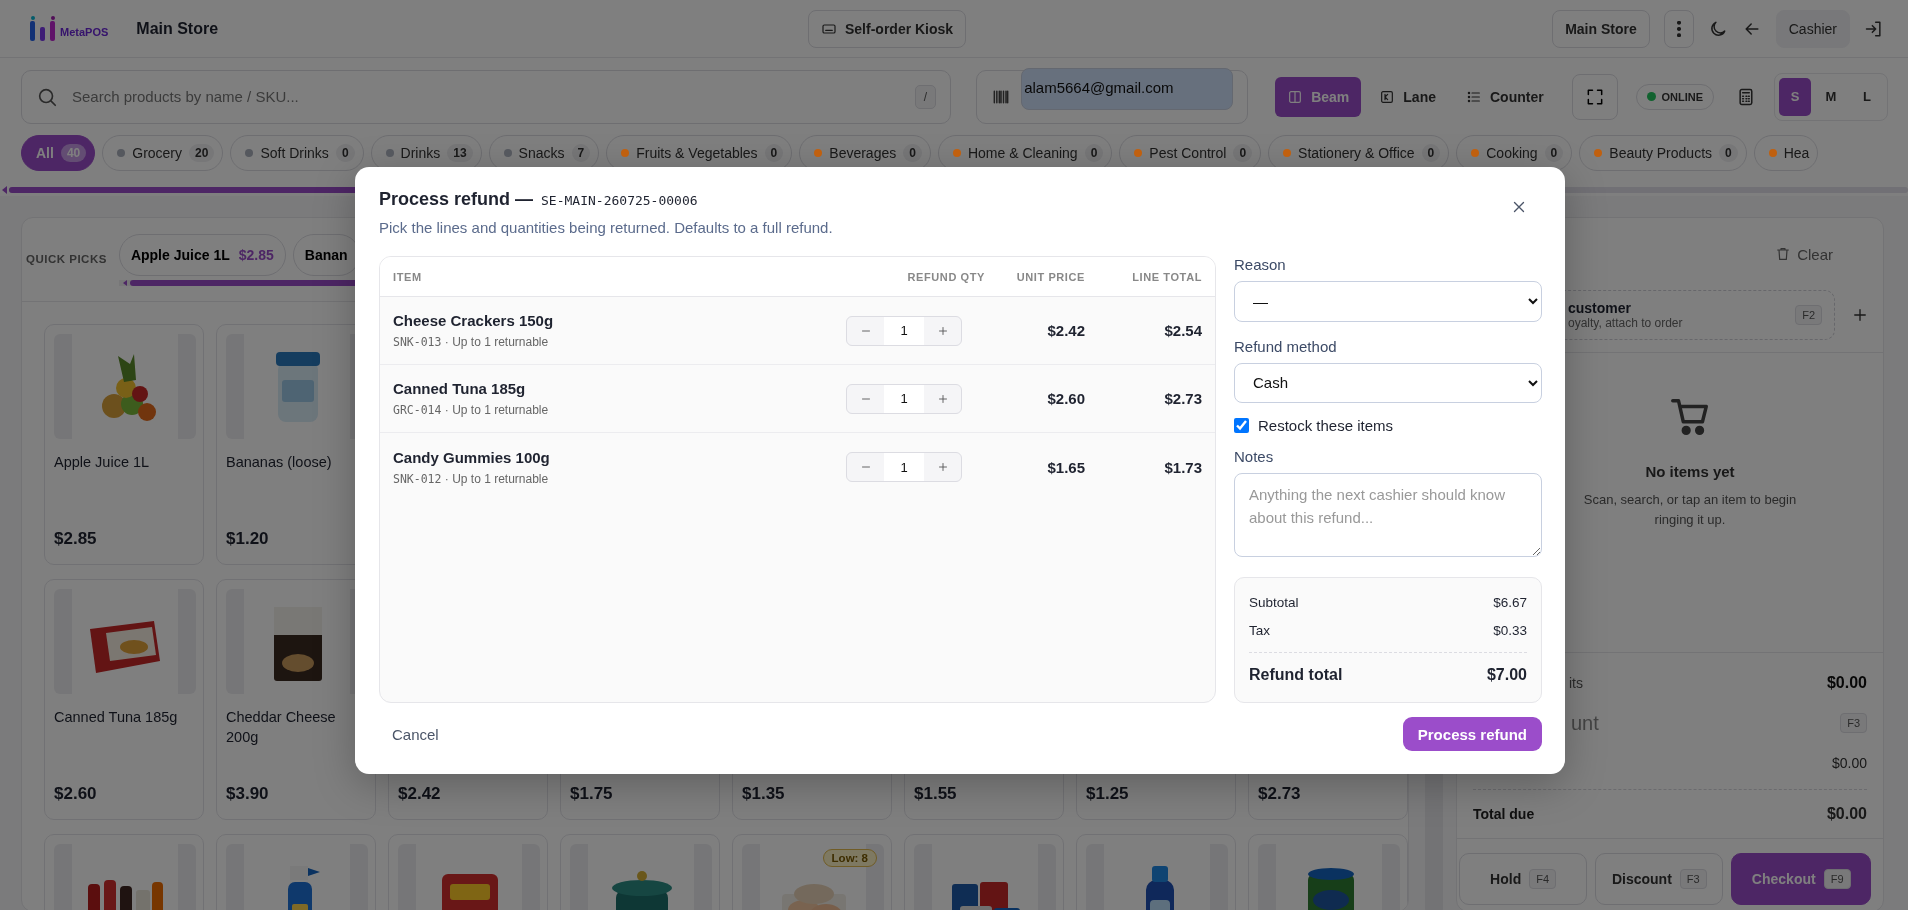  I want to click on shortcut-key: /, so click(925, 96).